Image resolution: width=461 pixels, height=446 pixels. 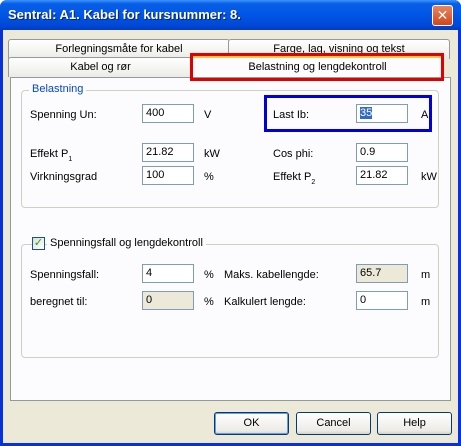 What do you see at coordinates (429, 177) in the screenshot?
I see `effekt-p2-unit: kW` at bounding box center [429, 177].